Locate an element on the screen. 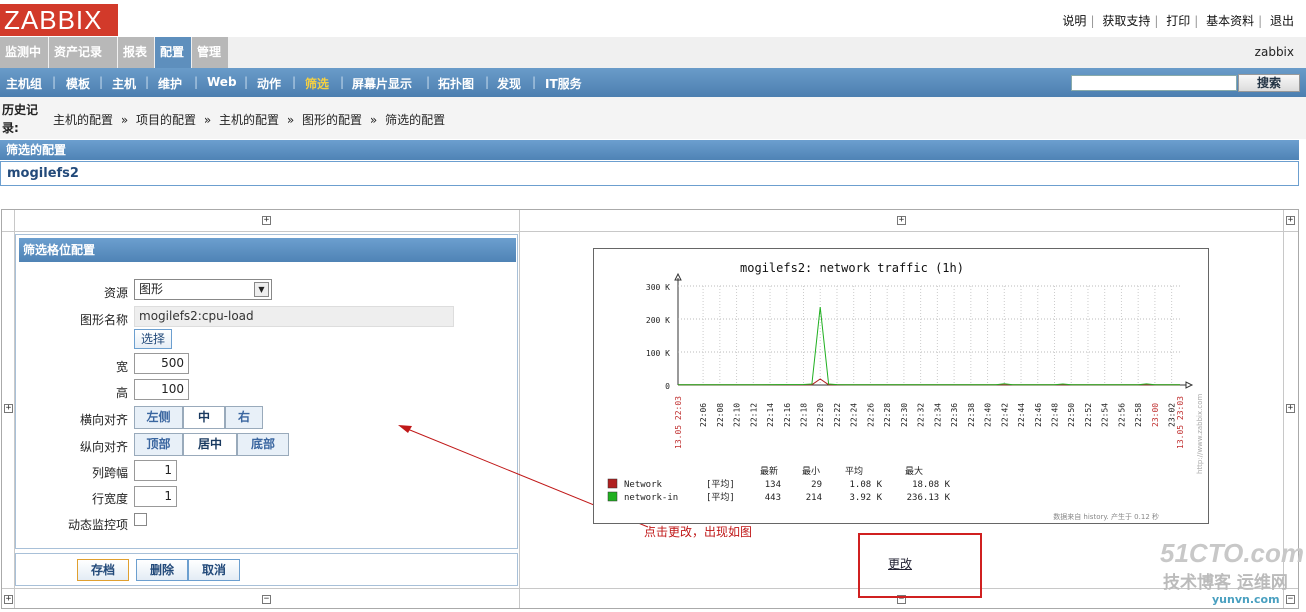  annotation-text: 点击更改，出现如图 is located at coordinates (698, 532).